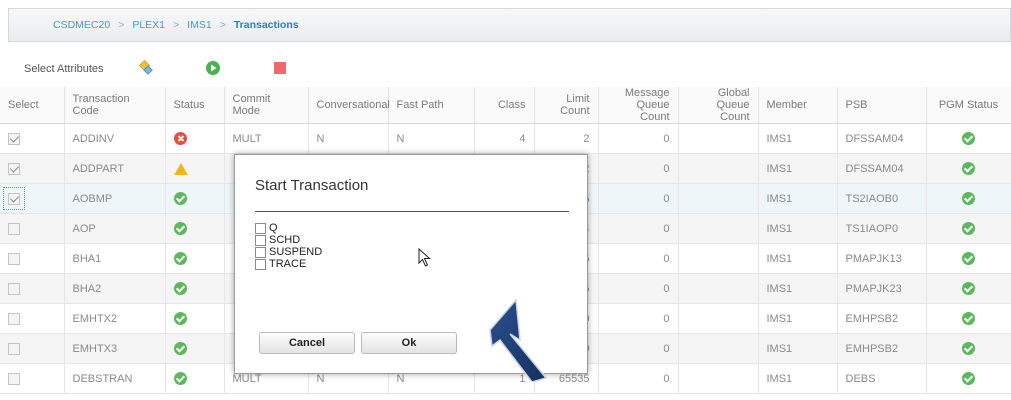 Image resolution: width=1011 pixels, height=400 pixels. Describe the element at coordinates (296, 252) in the screenshot. I see `option-suspend-label: SUSPEND` at that location.